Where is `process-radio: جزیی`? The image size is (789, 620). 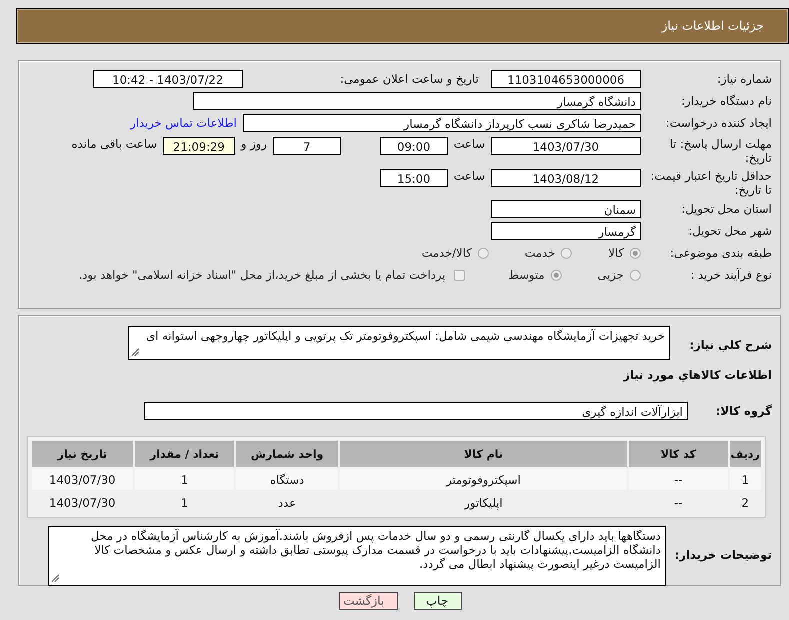
process-radio: جزیی is located at coordinates (619, 275).